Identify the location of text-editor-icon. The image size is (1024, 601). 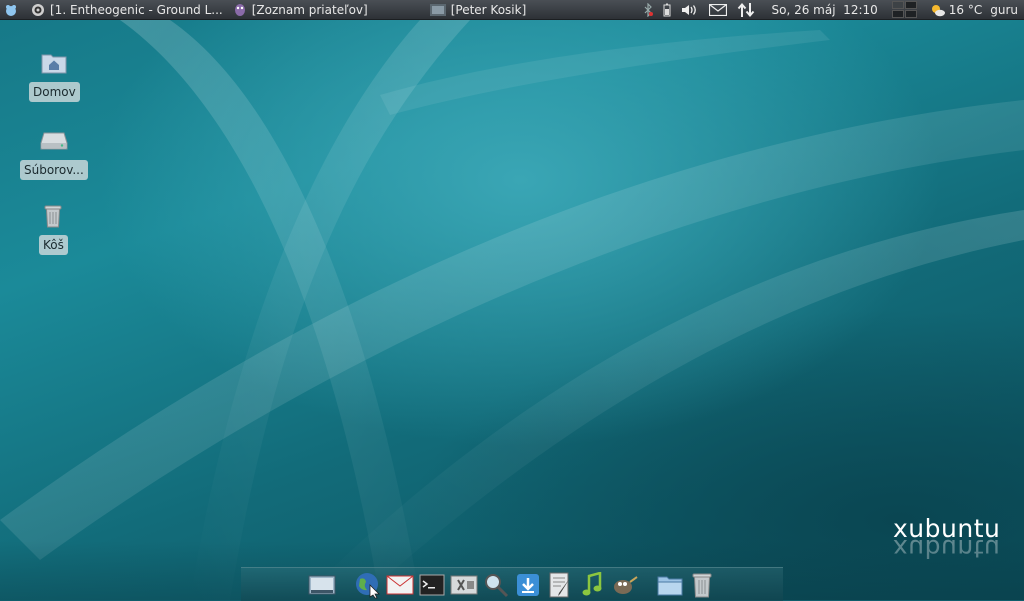
(560, 585).